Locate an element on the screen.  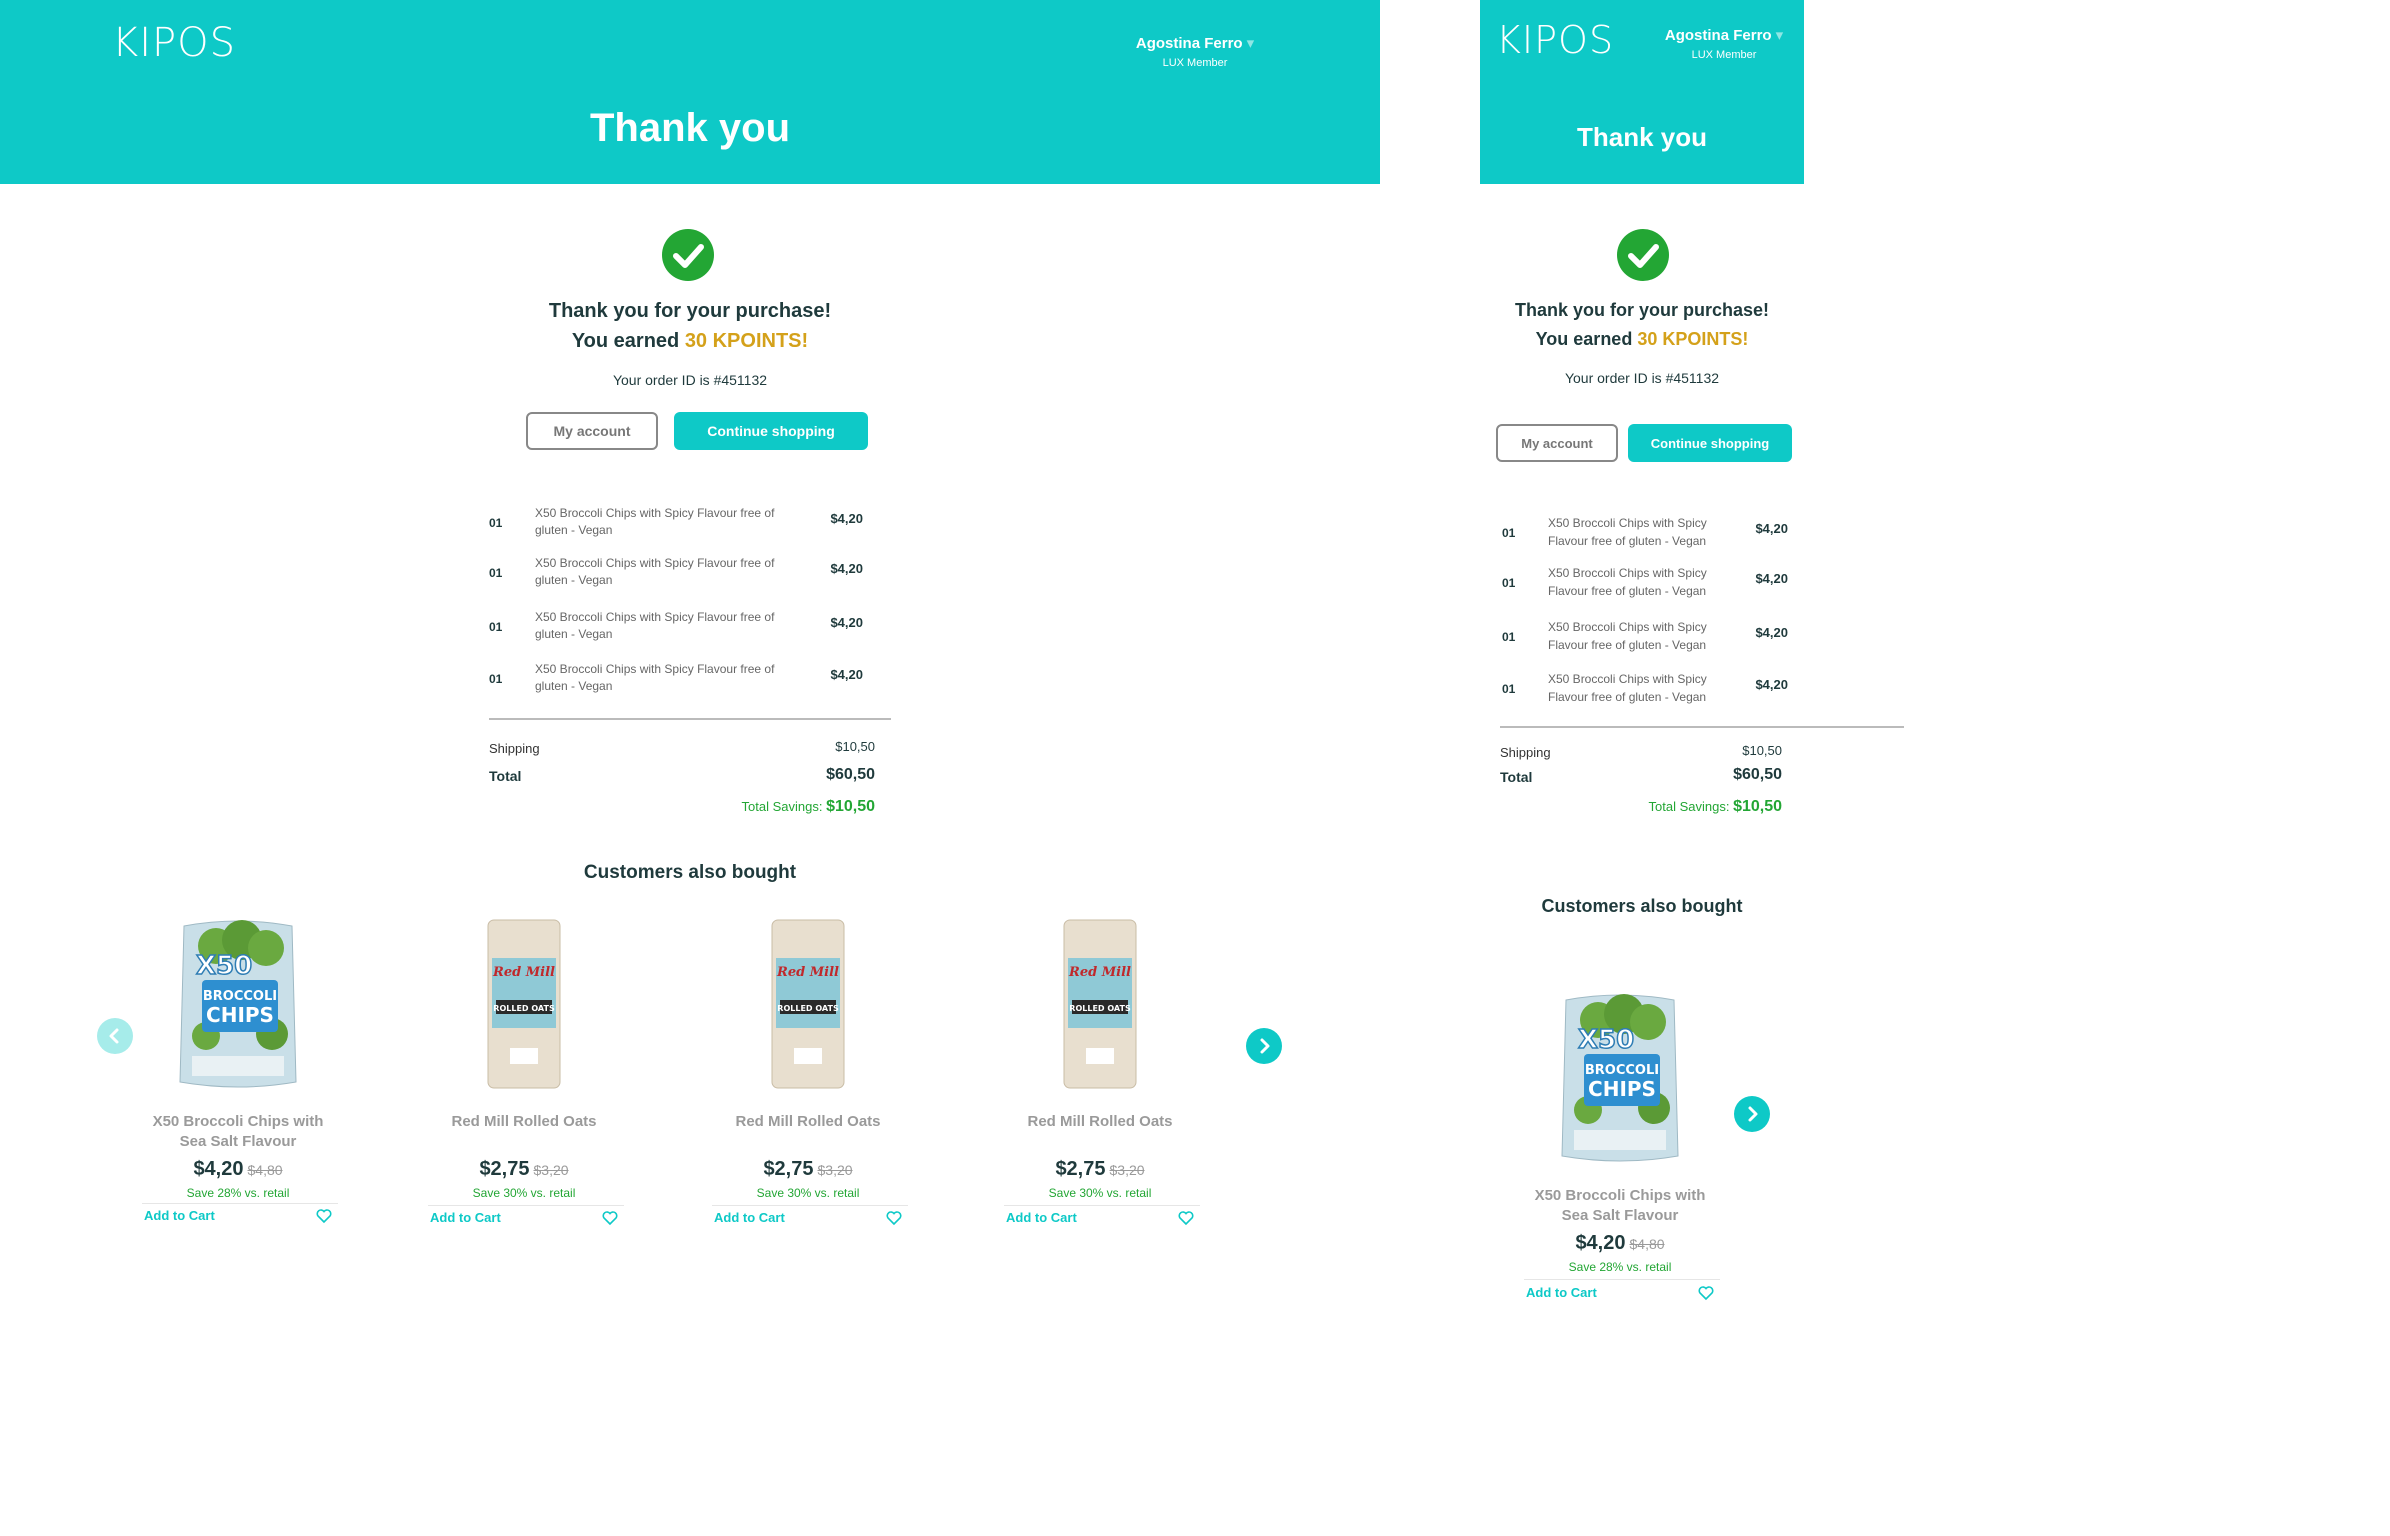
points-prefix: You earned is located at coordinates (1586, 339).